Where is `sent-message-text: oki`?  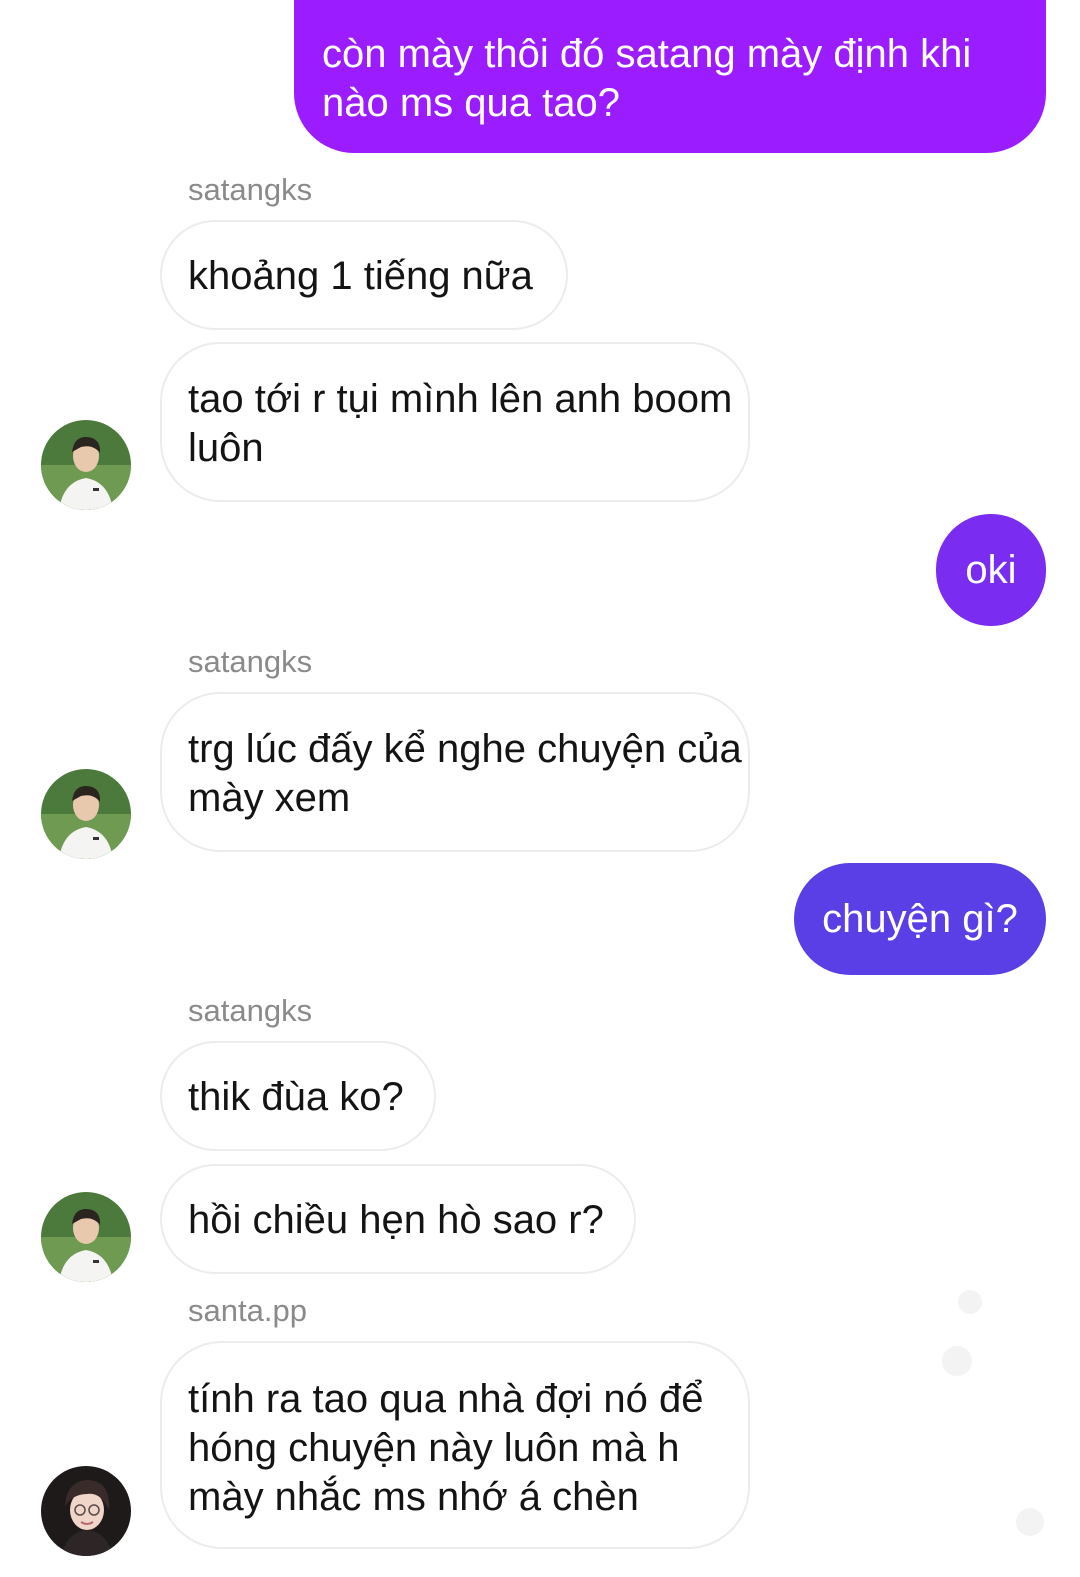 sent-message-text: oki is located at coordinates (991, 570).